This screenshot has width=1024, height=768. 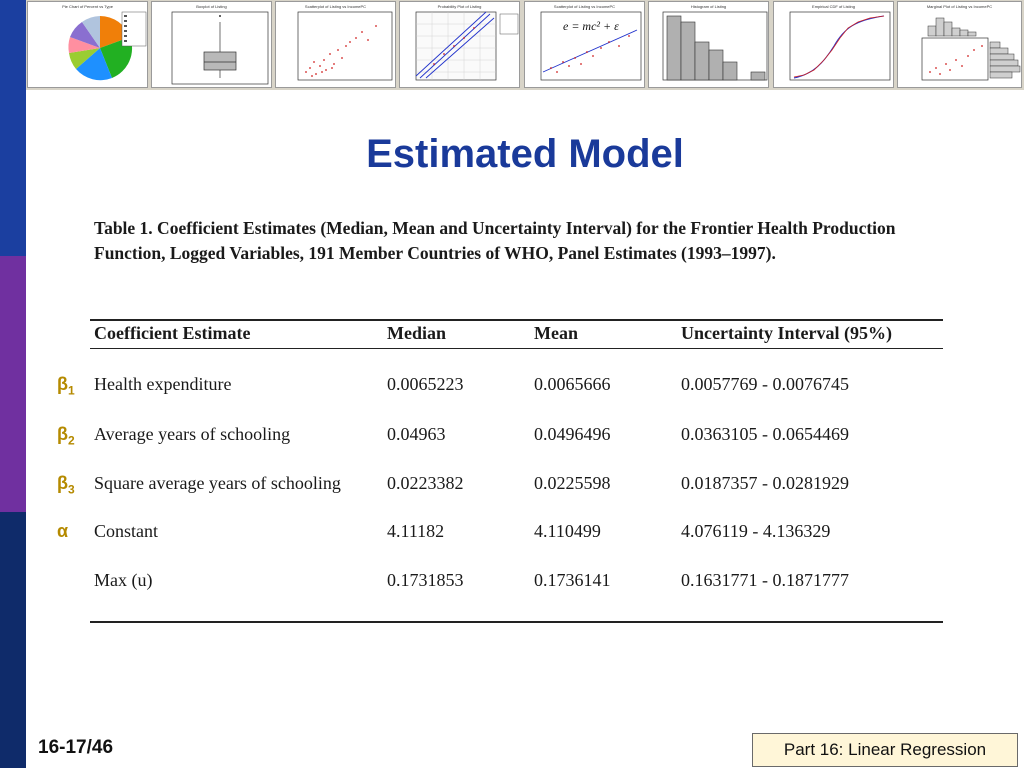 What do you see at coordinates (13, 128) in the screenshot?
I see `sidebar-segment-blue` at bounding box center [13, 128].